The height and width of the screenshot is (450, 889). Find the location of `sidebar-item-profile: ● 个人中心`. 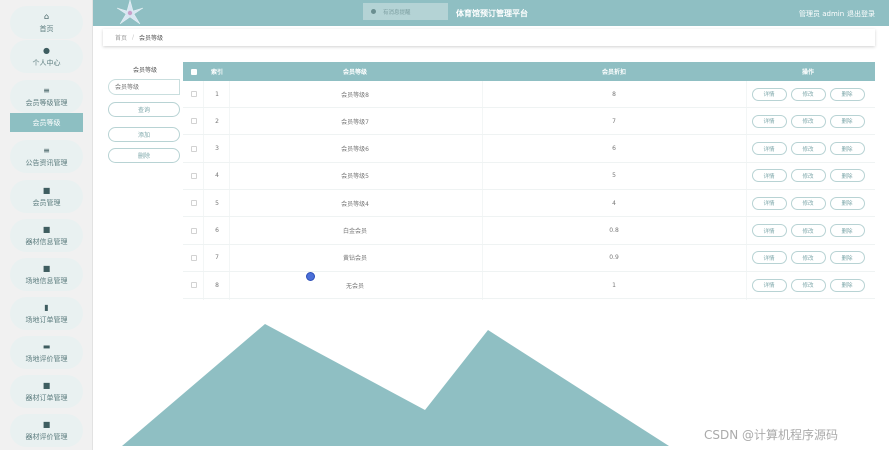

sidebar-item-profile: ● 个人中心 is located at coordinates (46, 56).